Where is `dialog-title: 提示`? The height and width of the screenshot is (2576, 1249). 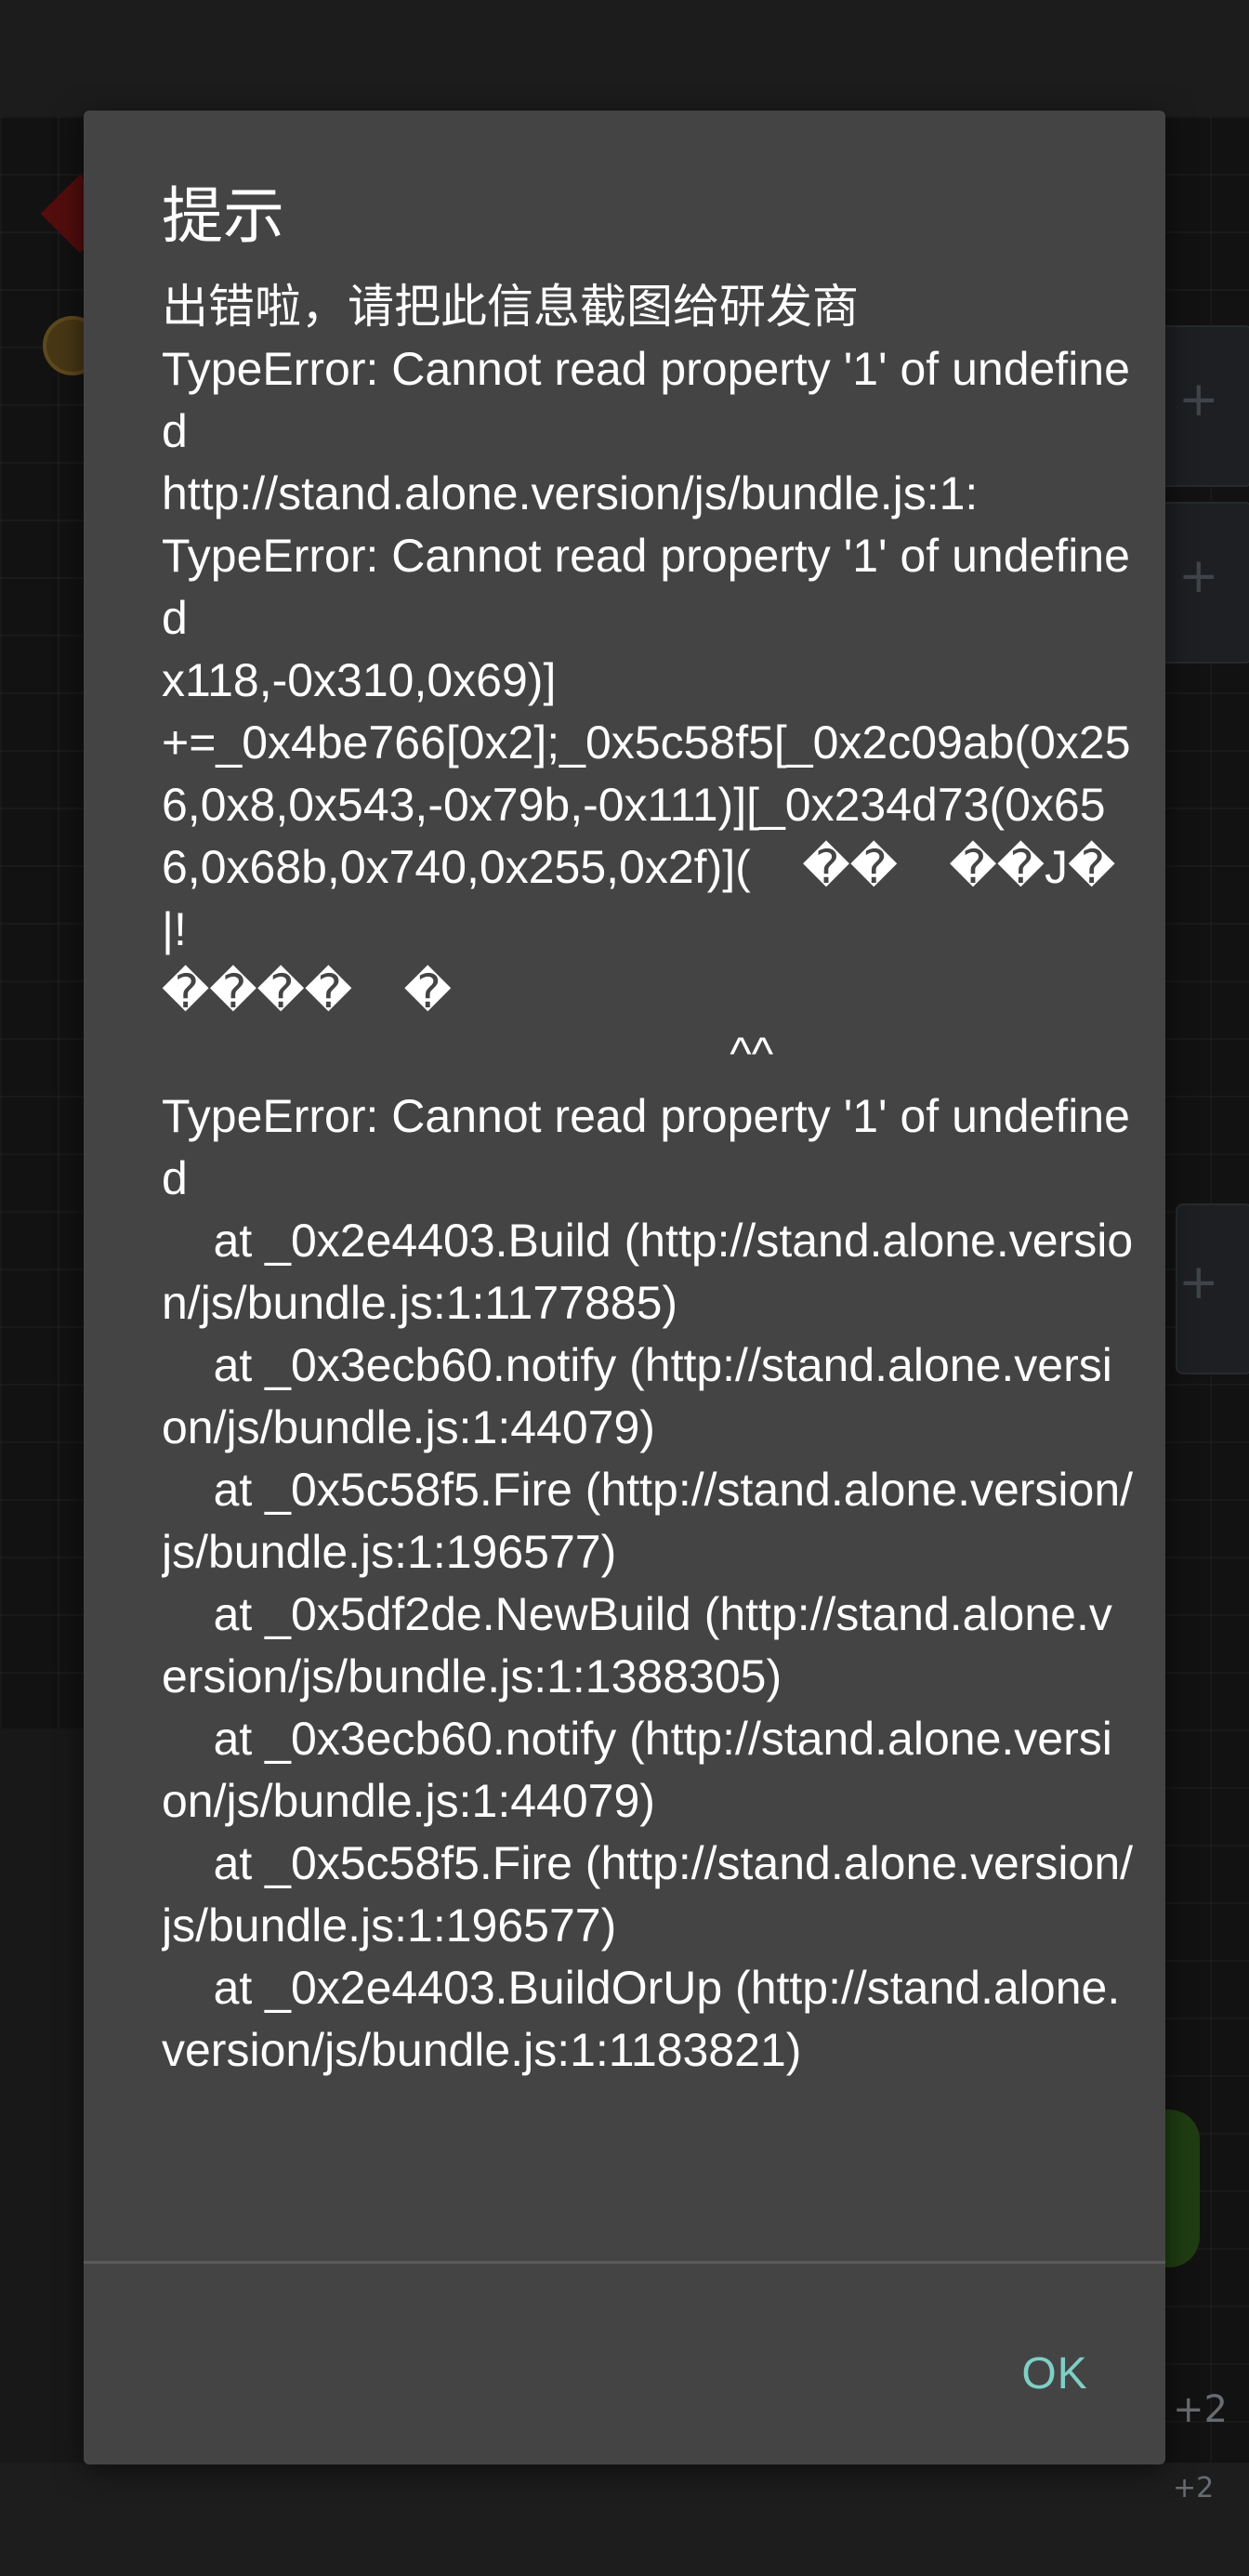 dialog-title: 提示 is located at coordinates (223, 216).